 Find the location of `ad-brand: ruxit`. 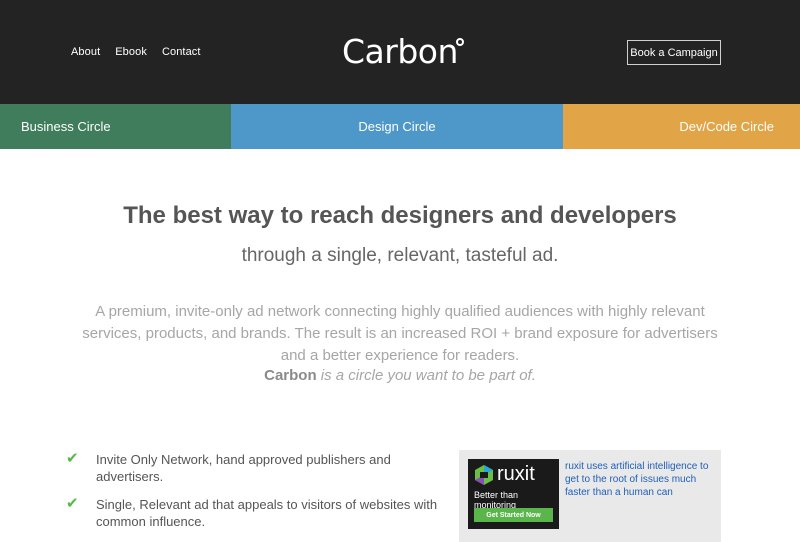

ad-brand: ruxit is located at coordinates (516, 474).